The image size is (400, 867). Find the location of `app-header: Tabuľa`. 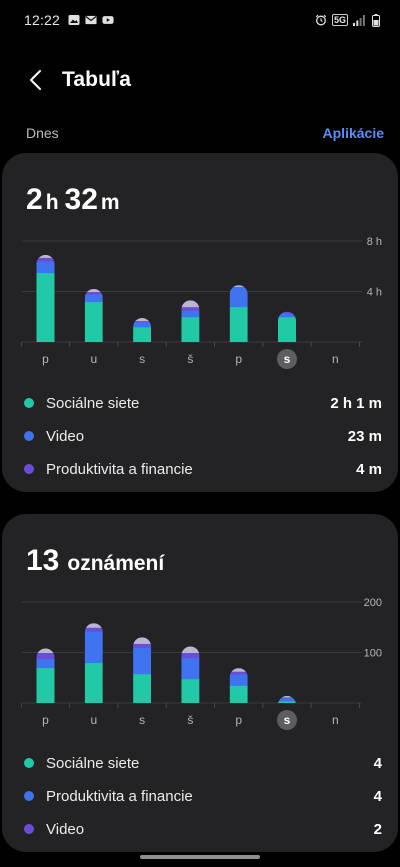

app-header: Tabuľa is located at coordinates (200, 80).